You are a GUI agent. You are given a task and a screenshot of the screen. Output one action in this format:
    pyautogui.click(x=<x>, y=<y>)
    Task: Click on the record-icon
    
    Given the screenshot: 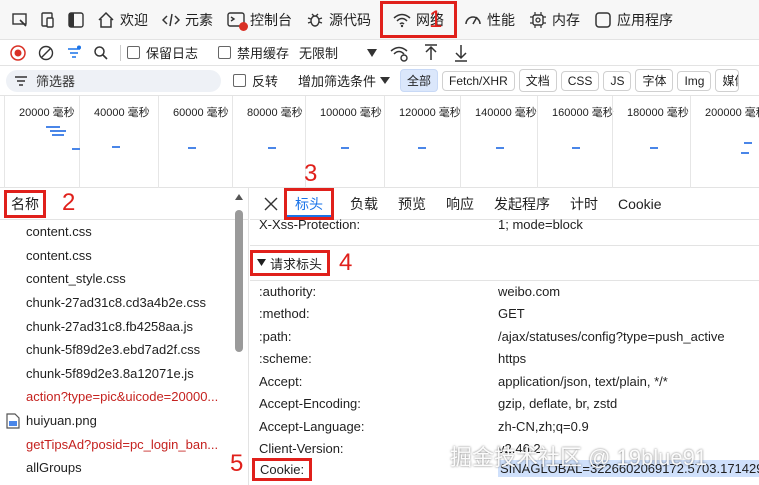 What is the action you would take?
    pyautogui.click(x=18, y=52)
    